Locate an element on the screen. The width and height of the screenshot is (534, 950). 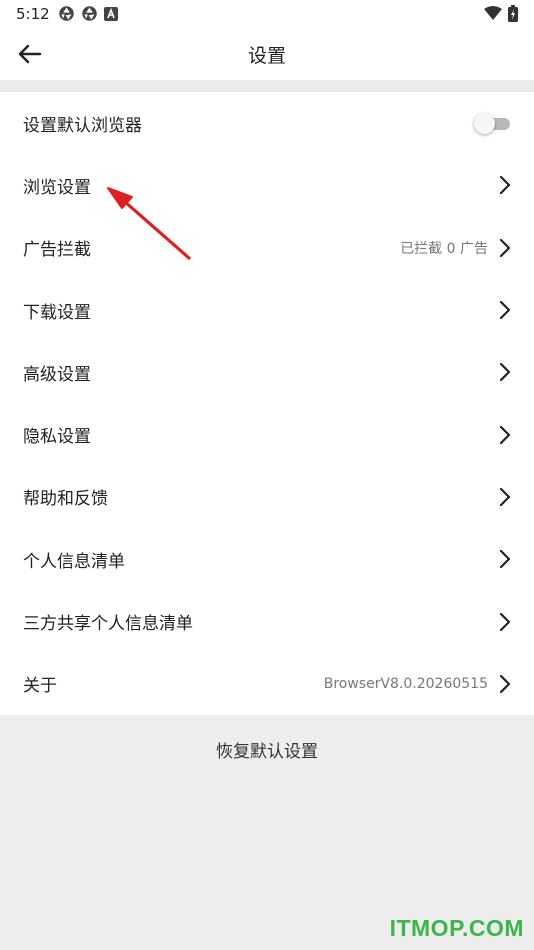
battery-icon is located at coordinates (513, 13).